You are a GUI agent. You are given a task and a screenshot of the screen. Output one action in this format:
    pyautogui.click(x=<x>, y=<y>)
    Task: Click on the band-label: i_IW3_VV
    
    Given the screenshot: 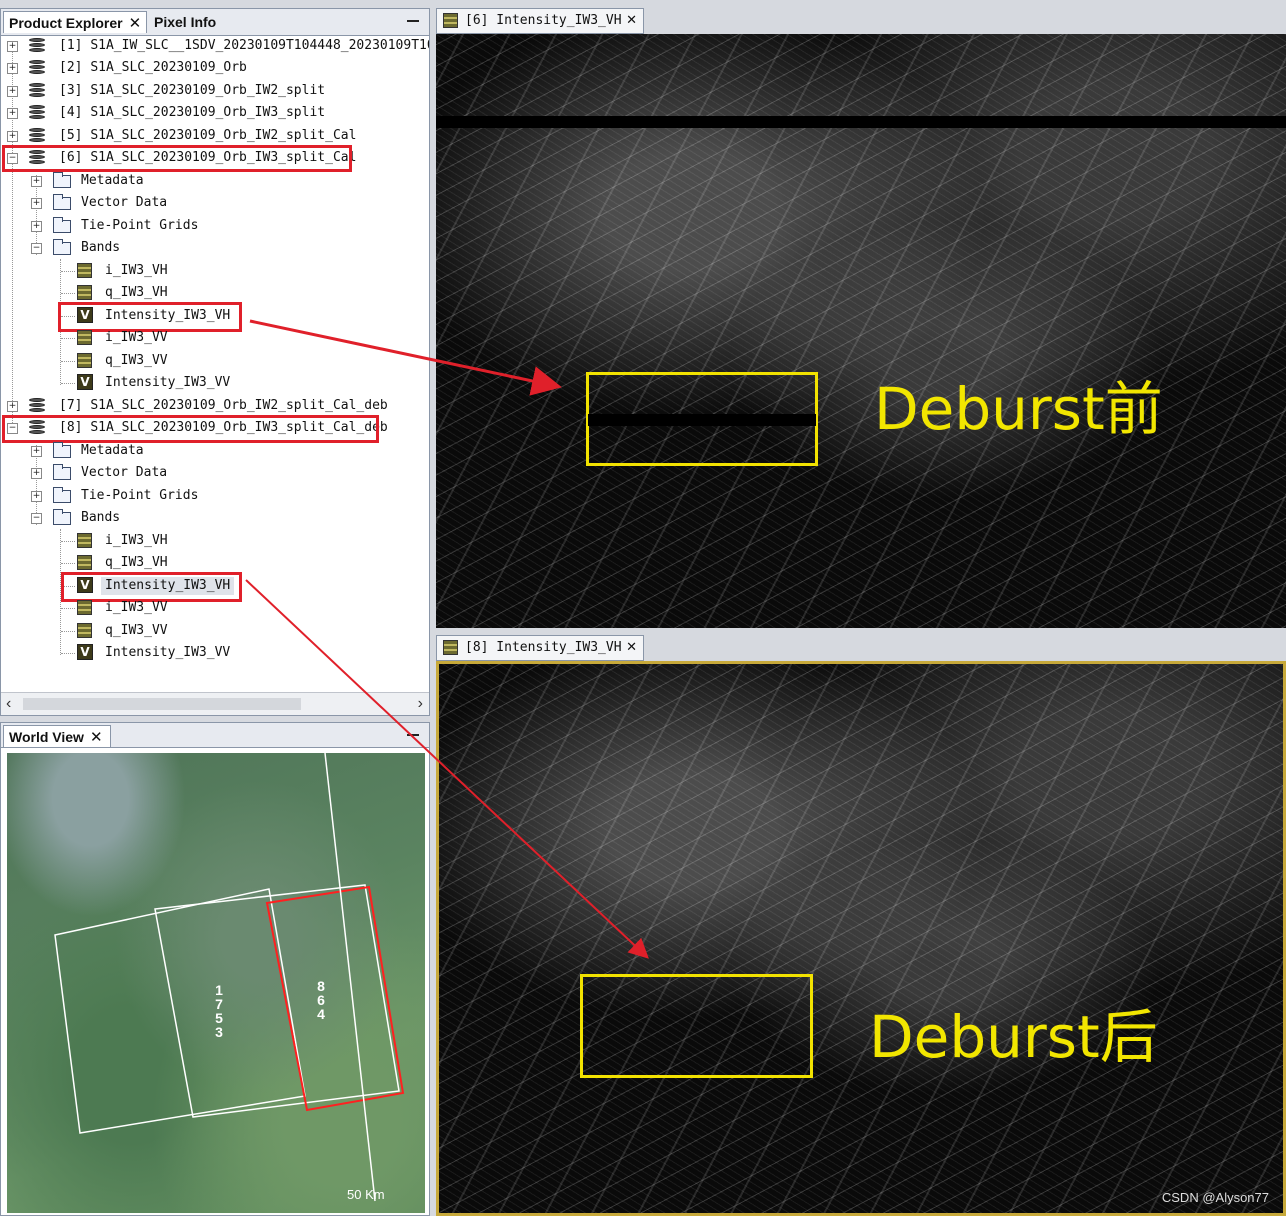 What is the action you would take?
    pyautogui.click(x=136, y=337)
    